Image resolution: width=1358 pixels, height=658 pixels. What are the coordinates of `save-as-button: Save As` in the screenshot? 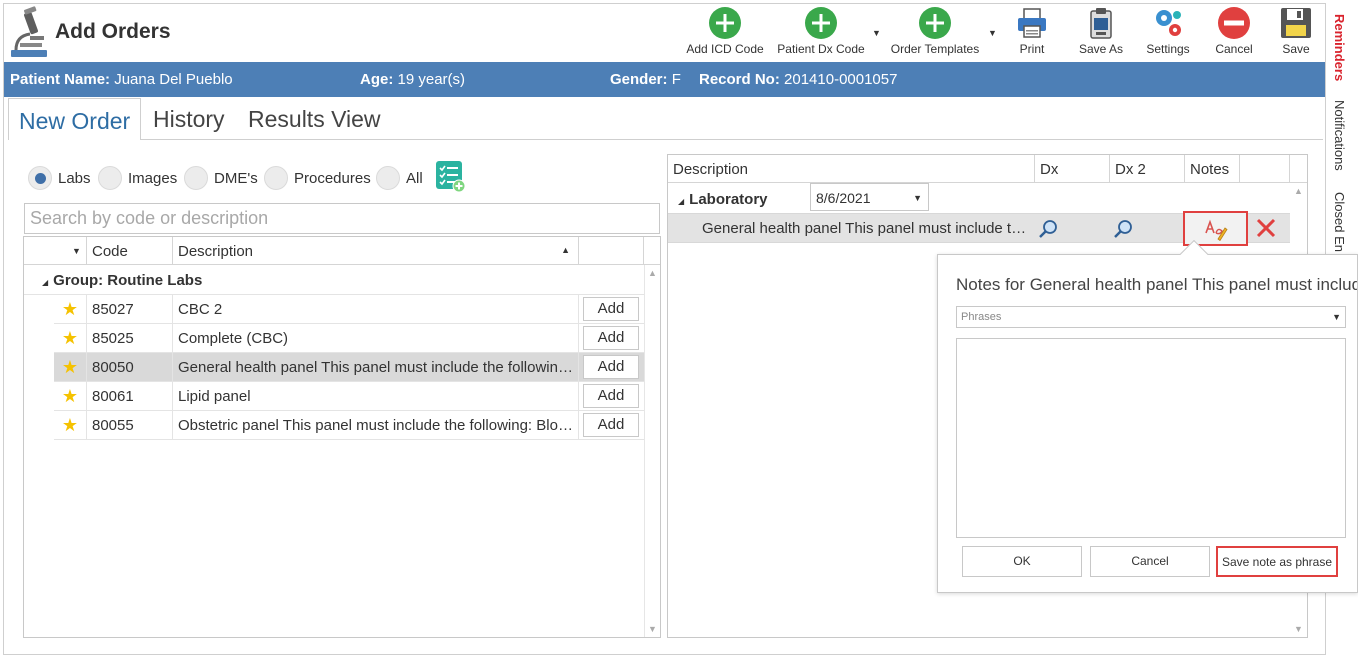 It's located at (1101, 33).